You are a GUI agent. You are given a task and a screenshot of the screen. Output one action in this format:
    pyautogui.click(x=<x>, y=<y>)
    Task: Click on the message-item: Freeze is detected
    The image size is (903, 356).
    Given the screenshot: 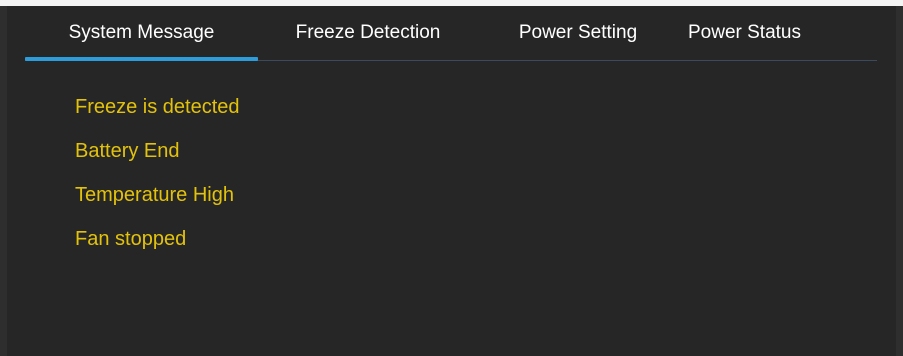 What is the action you would take?
    pyautogui.click(x=157, y=107)
    